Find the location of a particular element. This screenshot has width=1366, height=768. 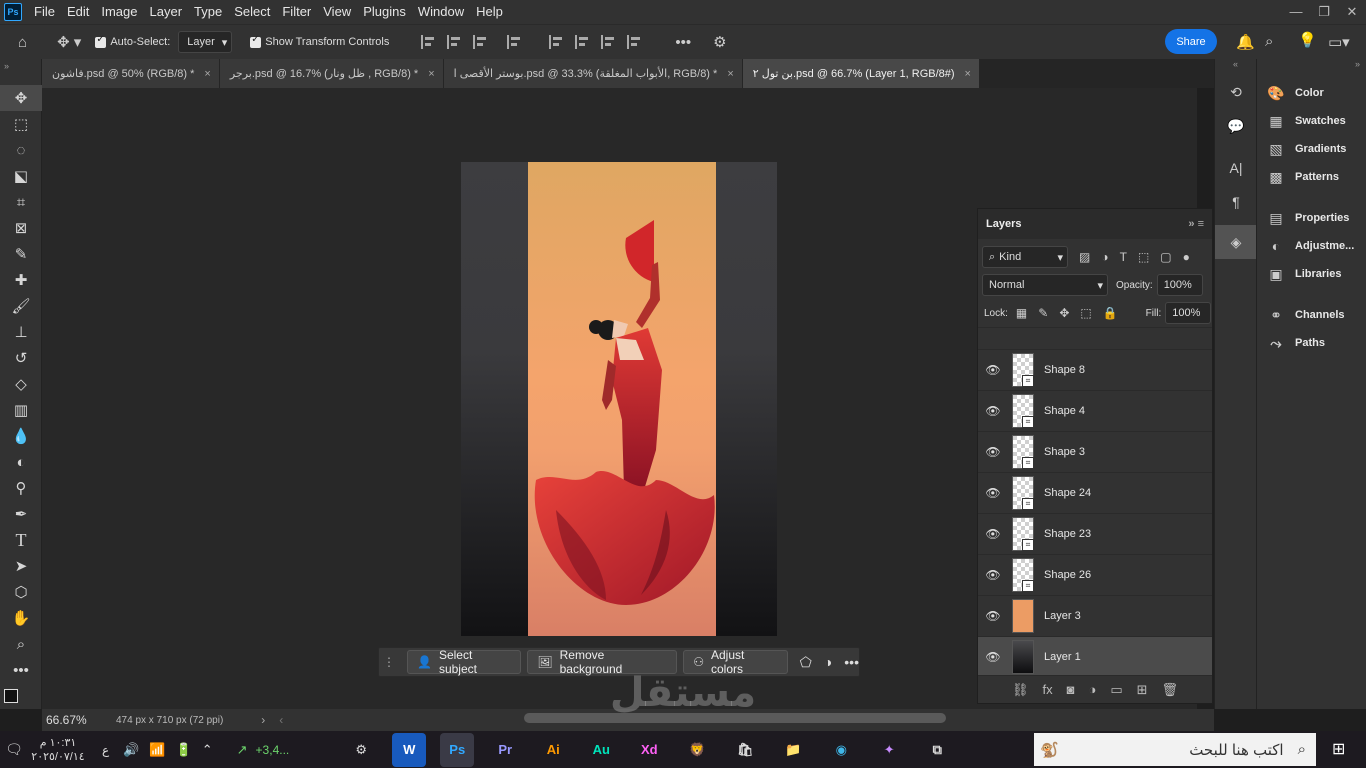

stamp-tool-icon: ⊥ is located at coordinates (21, 332).